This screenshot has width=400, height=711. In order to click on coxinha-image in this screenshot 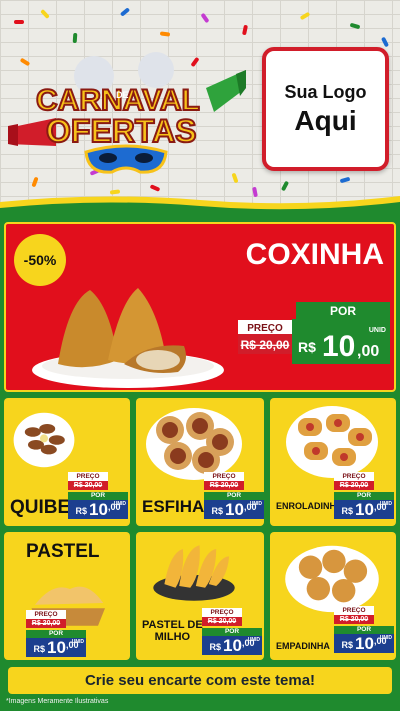, I will do `click(128, 338)`.